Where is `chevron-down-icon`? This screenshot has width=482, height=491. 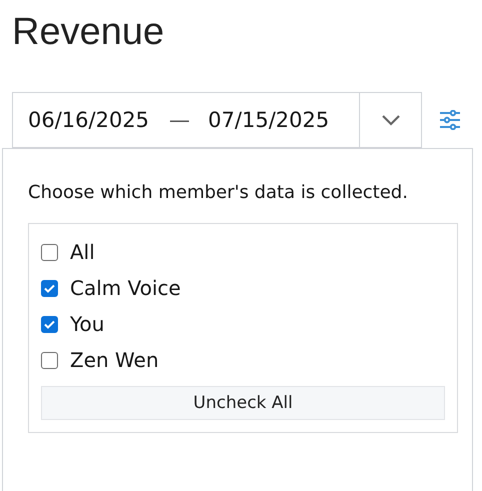 chevron-down-icon is located at coordinates (390, 120).